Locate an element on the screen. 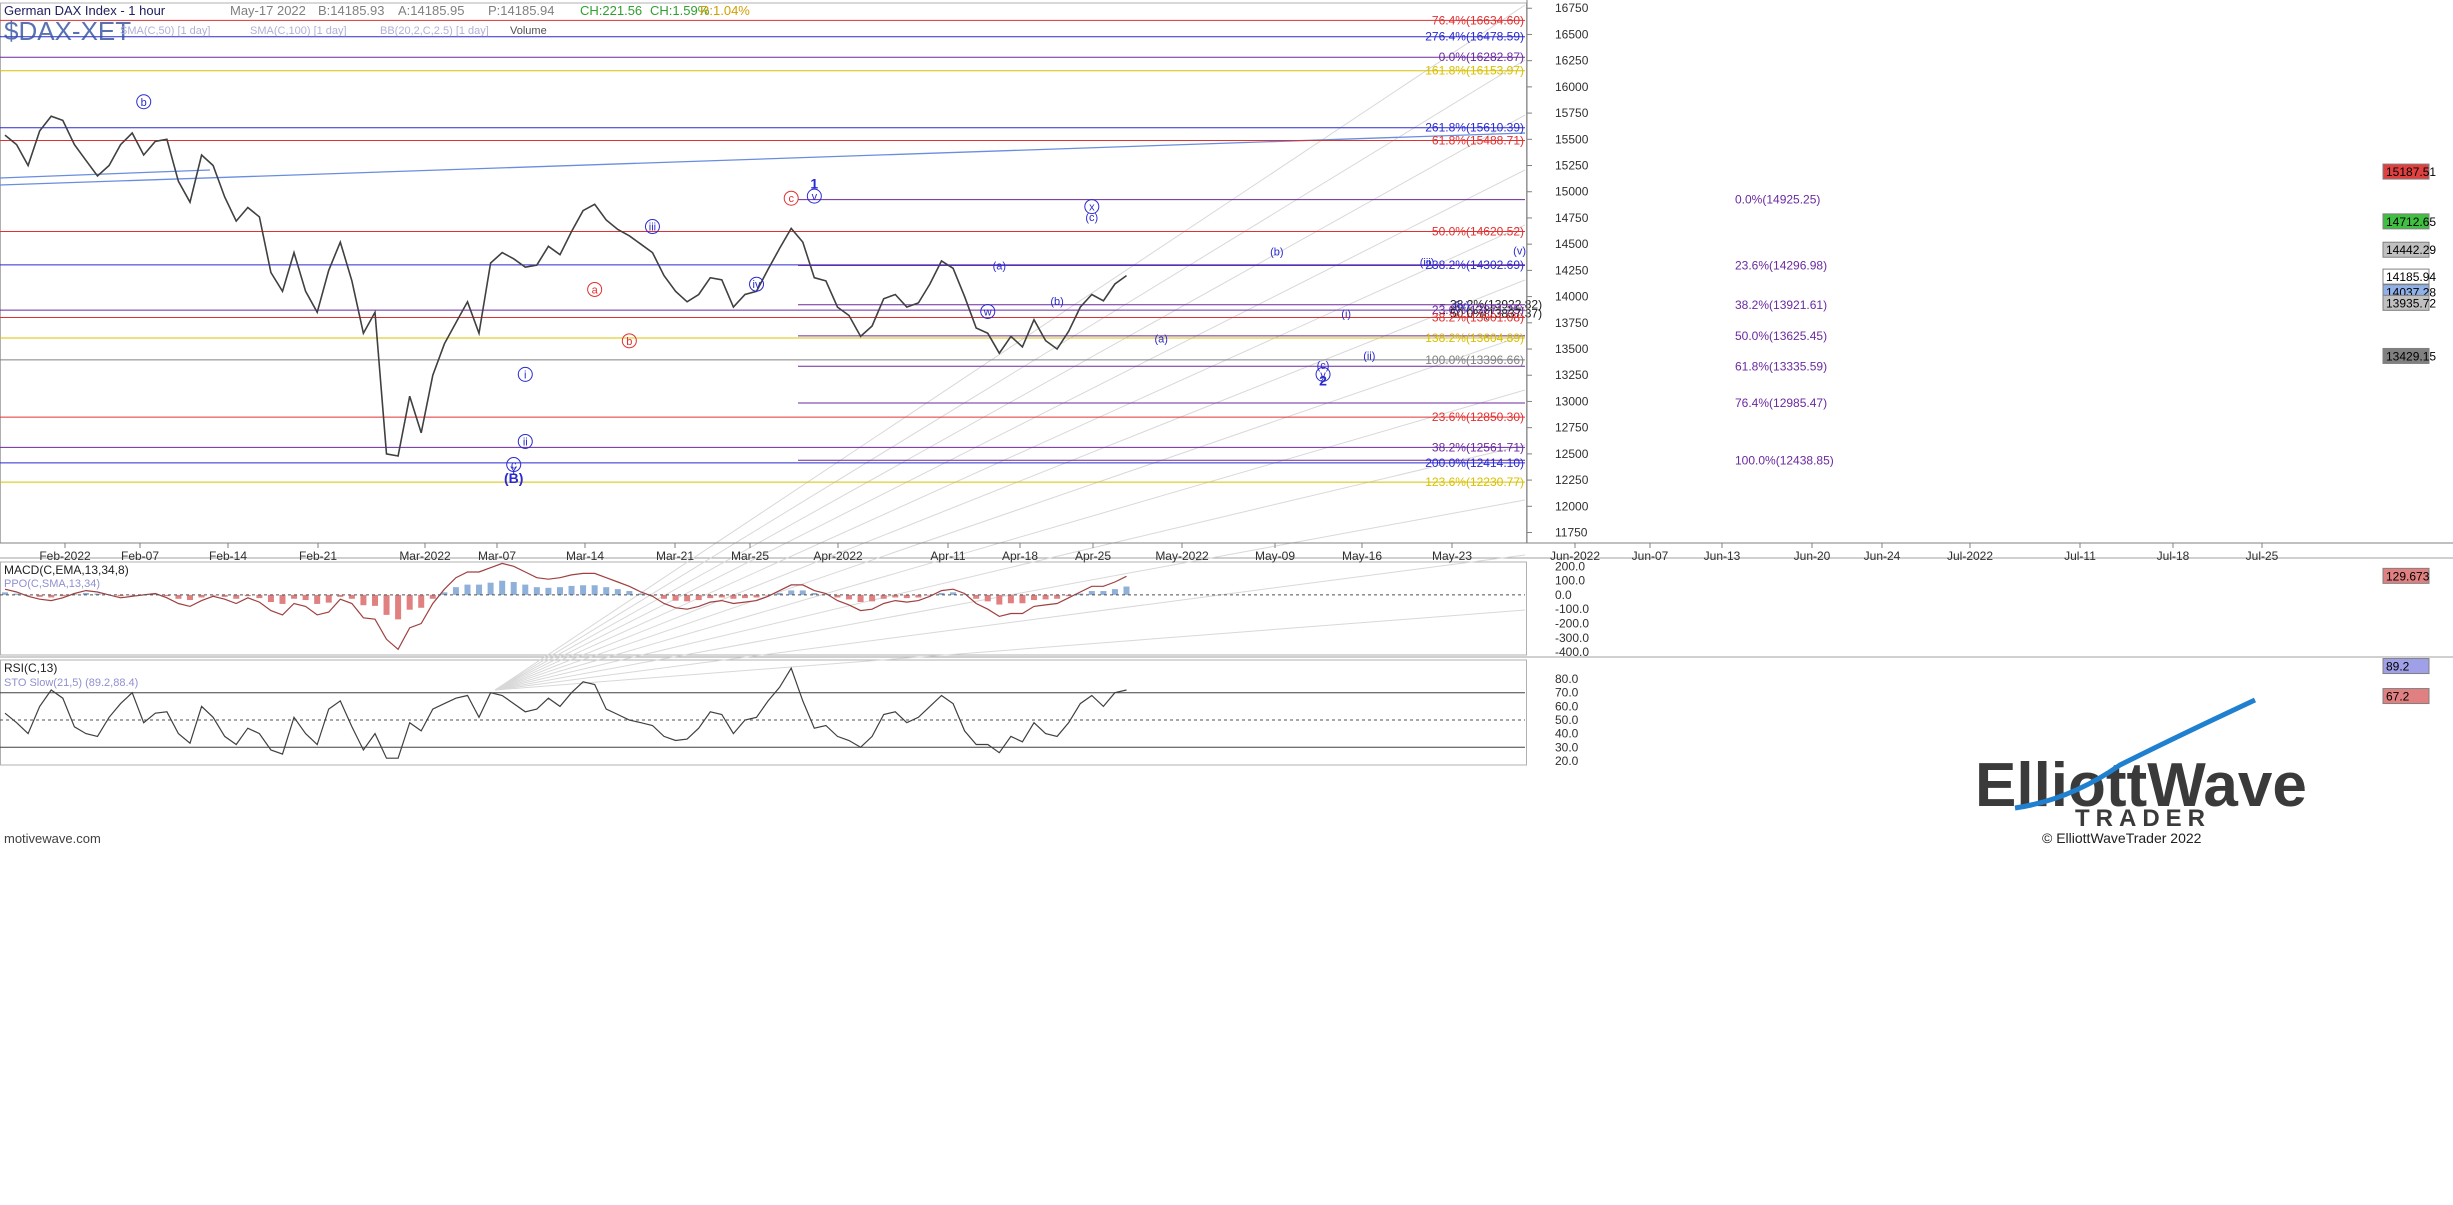  price-series-line is located at coordinates (565, 286).